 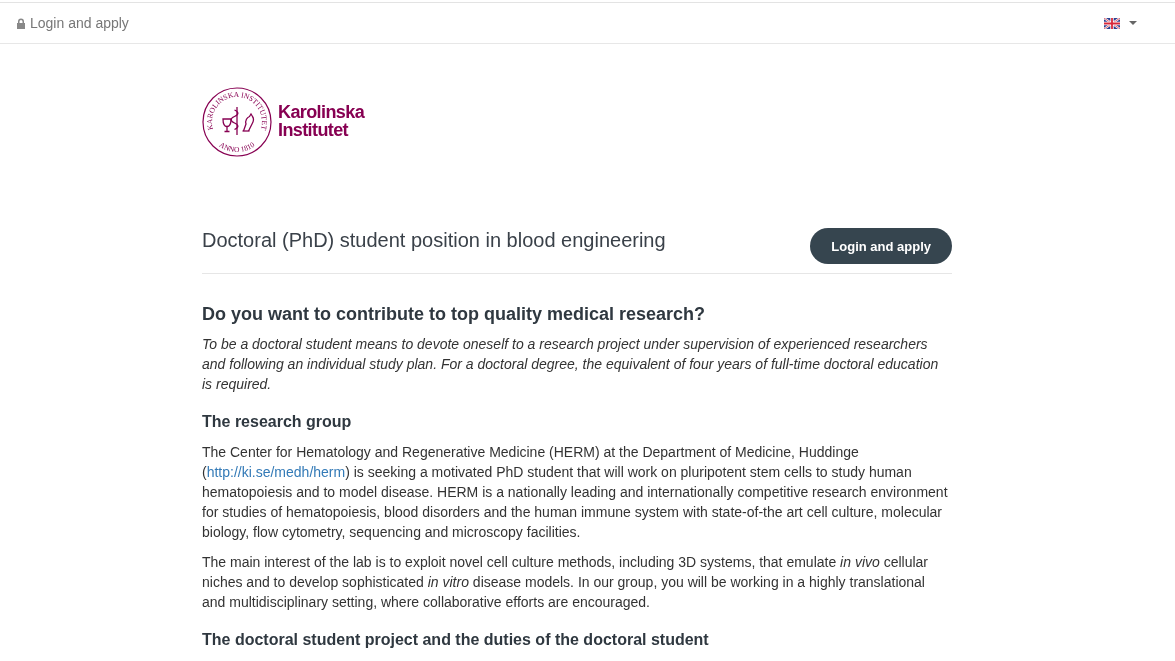 What do you see at coordinates (21, 23) in the screenshot?
I see `lock-icon` at bounding box center [21, 23].